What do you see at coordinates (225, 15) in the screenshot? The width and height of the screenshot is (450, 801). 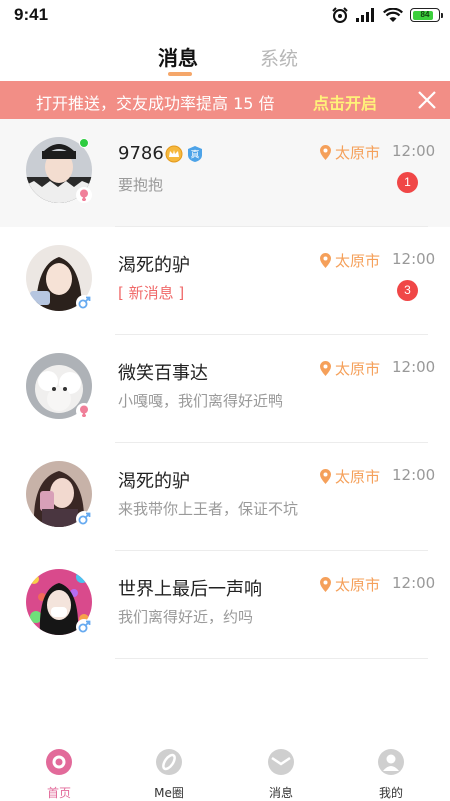 I see `status-bar: 9:41 84` at bounding box center [225, 15].